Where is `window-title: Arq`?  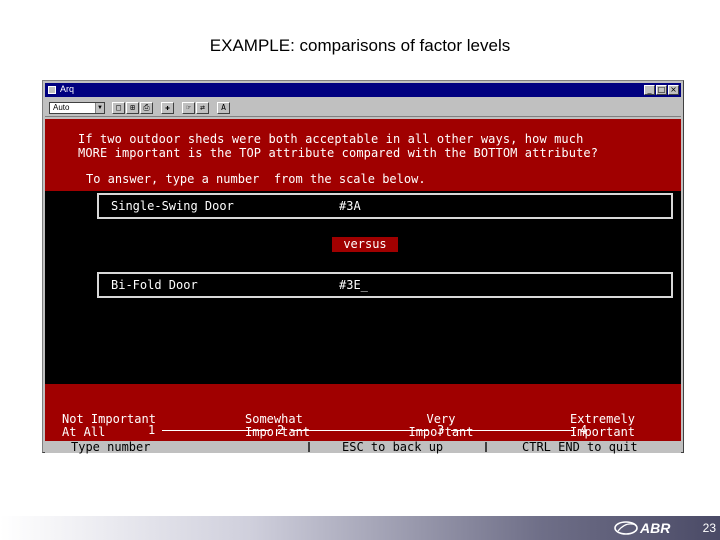
window-title: Arq is located at coordinates (67, 89).